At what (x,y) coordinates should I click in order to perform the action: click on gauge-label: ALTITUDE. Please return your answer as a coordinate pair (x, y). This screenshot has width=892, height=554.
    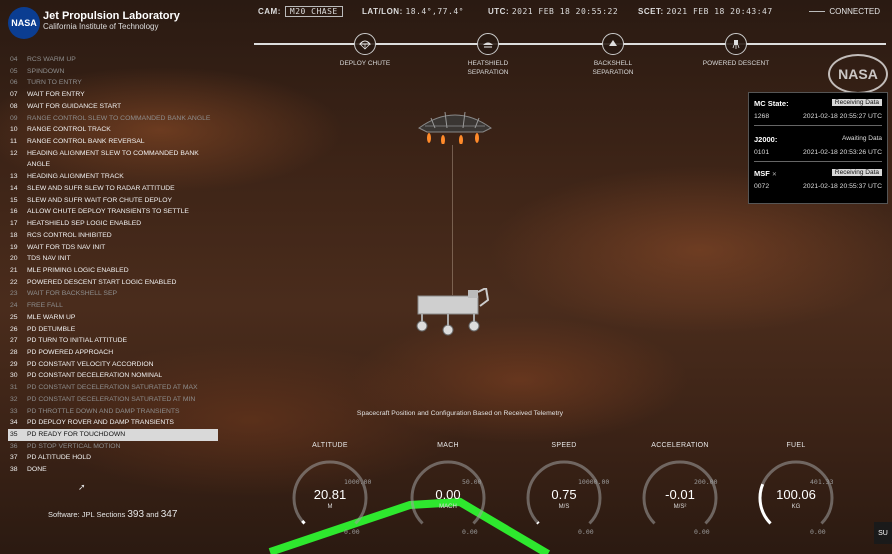
    Looking at the image, I should click on (330, 445).